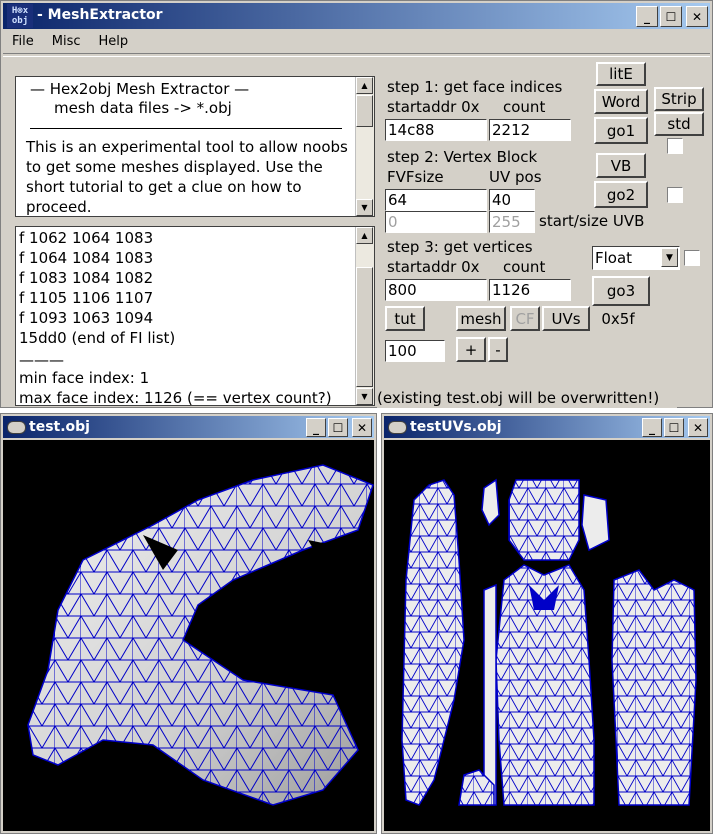 This screenshot has height=837, width=713. I want to click on vb-button: VB, so click(621, 165).